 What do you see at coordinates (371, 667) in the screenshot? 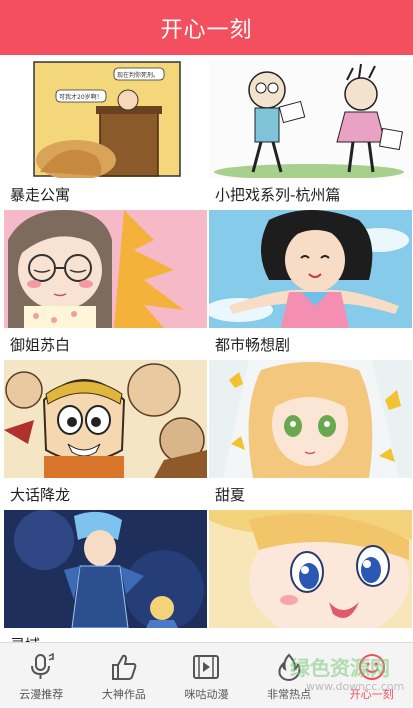
I see `smile-icon` at bounding box center [371, 667].